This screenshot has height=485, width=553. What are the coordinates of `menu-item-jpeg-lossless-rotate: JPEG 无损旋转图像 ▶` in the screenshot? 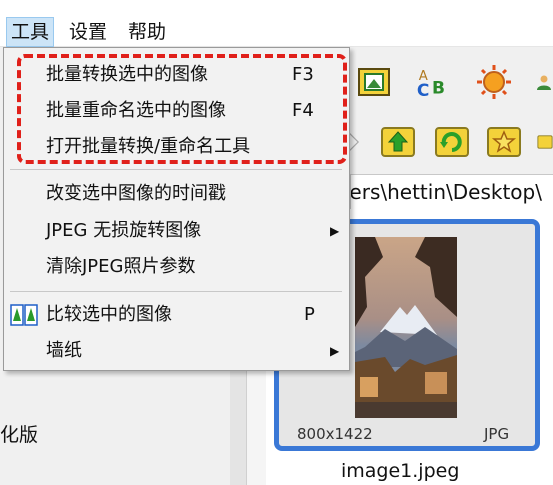 It's located at (176, 231).